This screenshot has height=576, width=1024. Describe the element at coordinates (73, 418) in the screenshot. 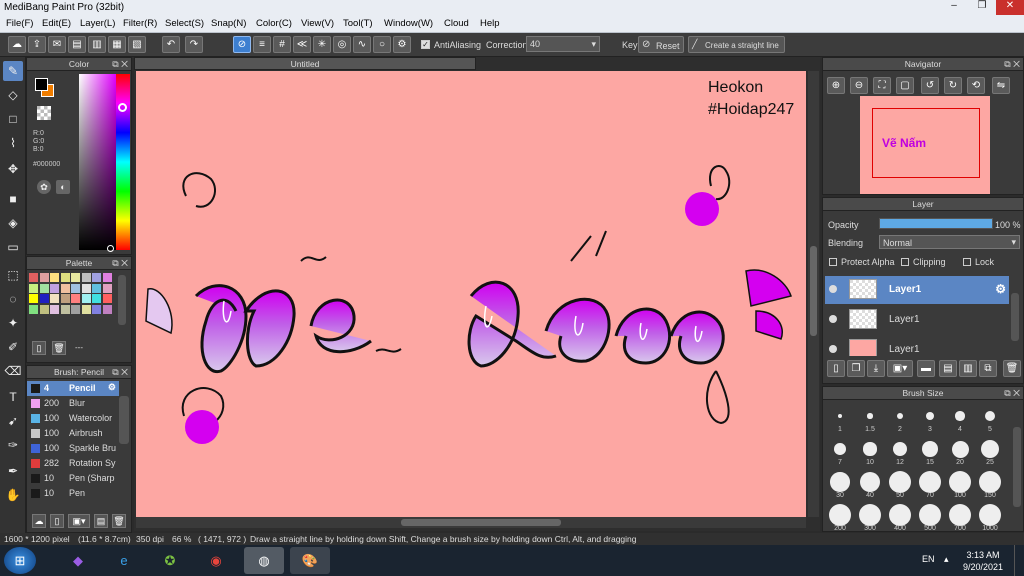

I see `brush-item: 100 Watercolor` at that location.